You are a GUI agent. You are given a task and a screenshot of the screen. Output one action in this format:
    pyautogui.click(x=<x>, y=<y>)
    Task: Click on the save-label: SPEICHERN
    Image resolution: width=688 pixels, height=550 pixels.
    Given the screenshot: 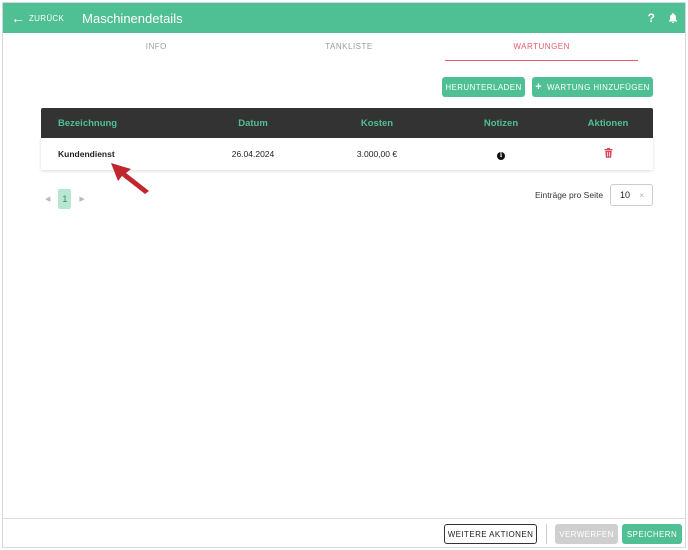 What is the action you would take?
    pyautogui.click(x=652, y=534)
    